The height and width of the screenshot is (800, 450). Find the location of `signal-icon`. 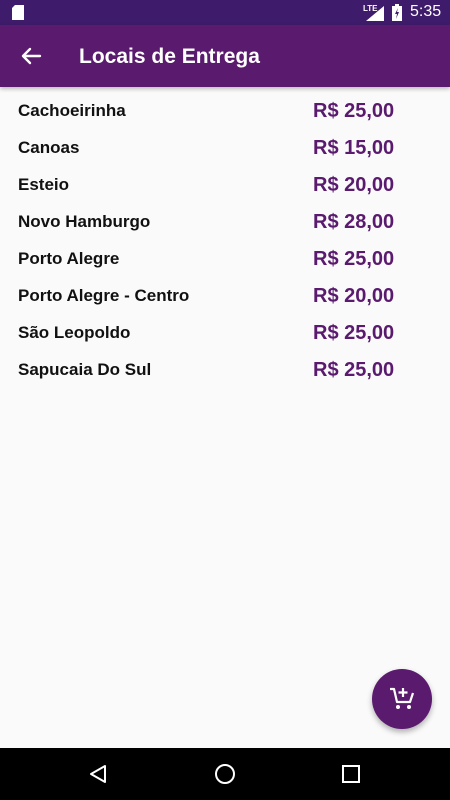

signal-icon is located at coordinates (375, 13).